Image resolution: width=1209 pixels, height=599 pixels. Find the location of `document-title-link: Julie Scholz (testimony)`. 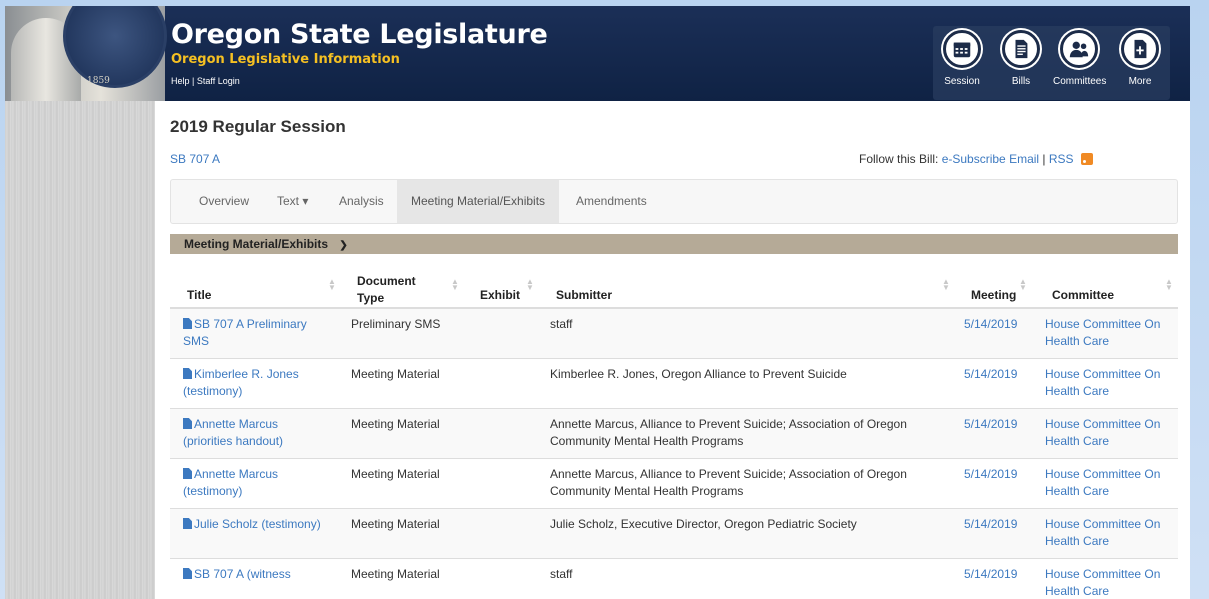

document-title-link: Julie Scholz (testimony) is located at coordinates (252, 524).